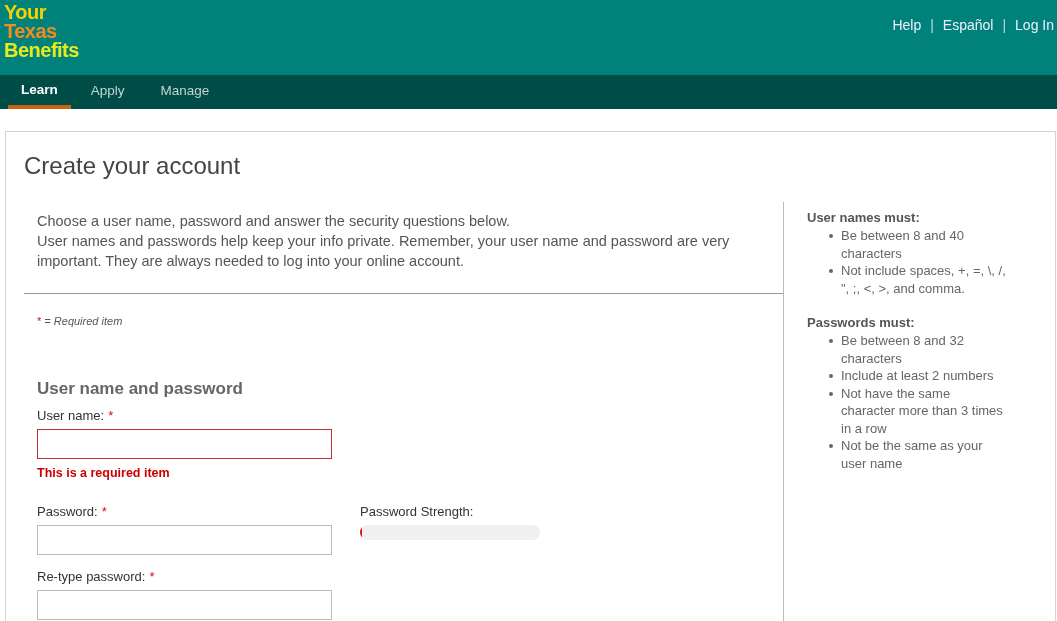 The image size is (1057, 621). I want to click on rule-text: Not be the same as your user name, so click(912, 454).